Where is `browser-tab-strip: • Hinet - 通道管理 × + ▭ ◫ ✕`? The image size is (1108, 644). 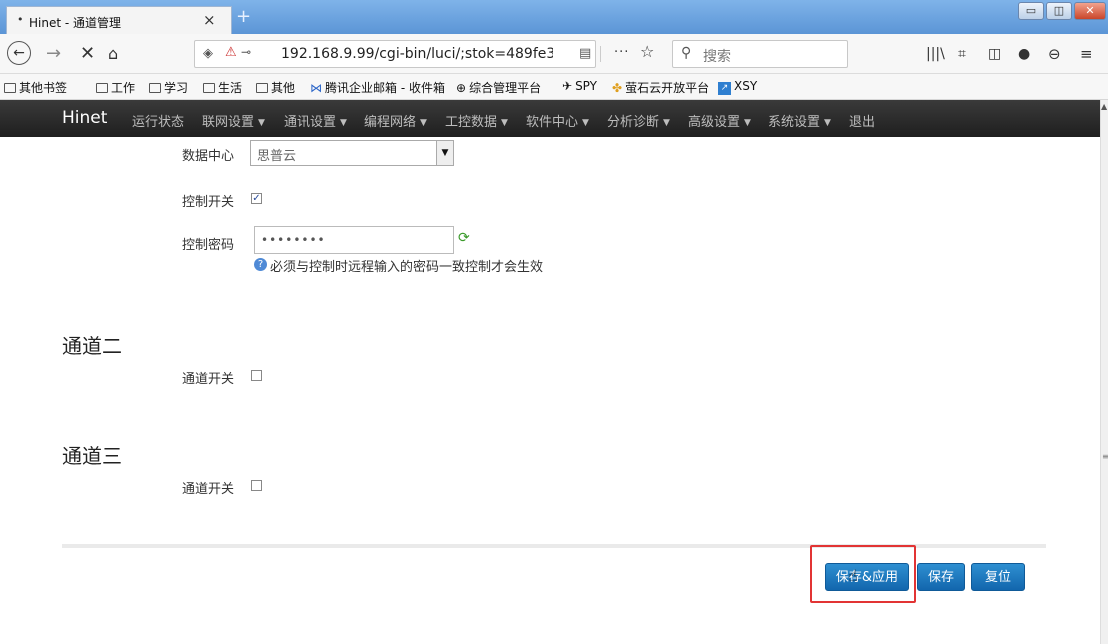
browser-tab-strip: • Hinet - 通道管理 × + ▭ ◫ ✕ is located at coordinates (554, 17).